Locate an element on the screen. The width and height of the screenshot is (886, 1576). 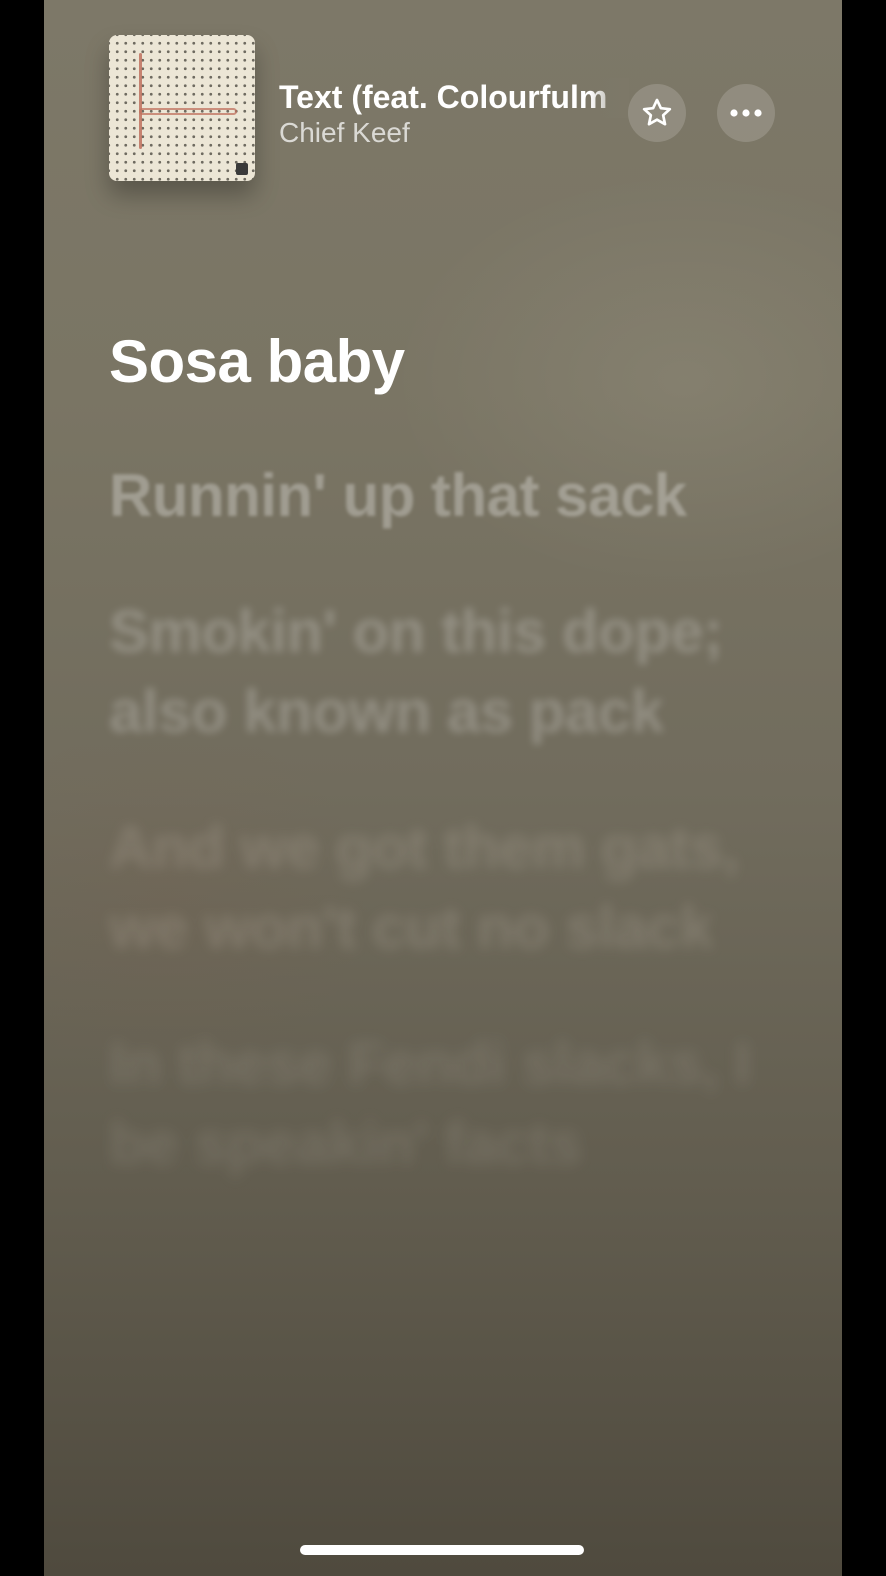
track-info: Text (feat. Colourfulm Chief Keef is located at coordinates (449, 114).